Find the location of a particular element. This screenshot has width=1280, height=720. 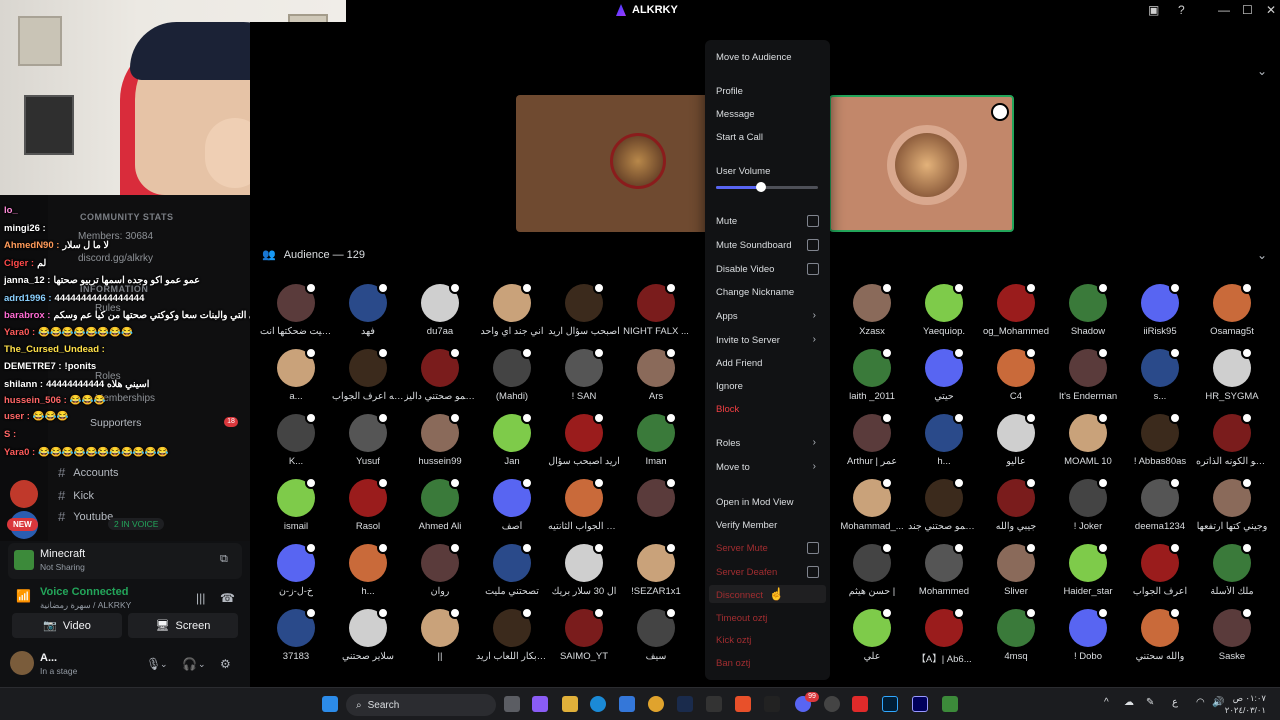

audience-member: (Mahdi) is located at coordinates (512, 377).